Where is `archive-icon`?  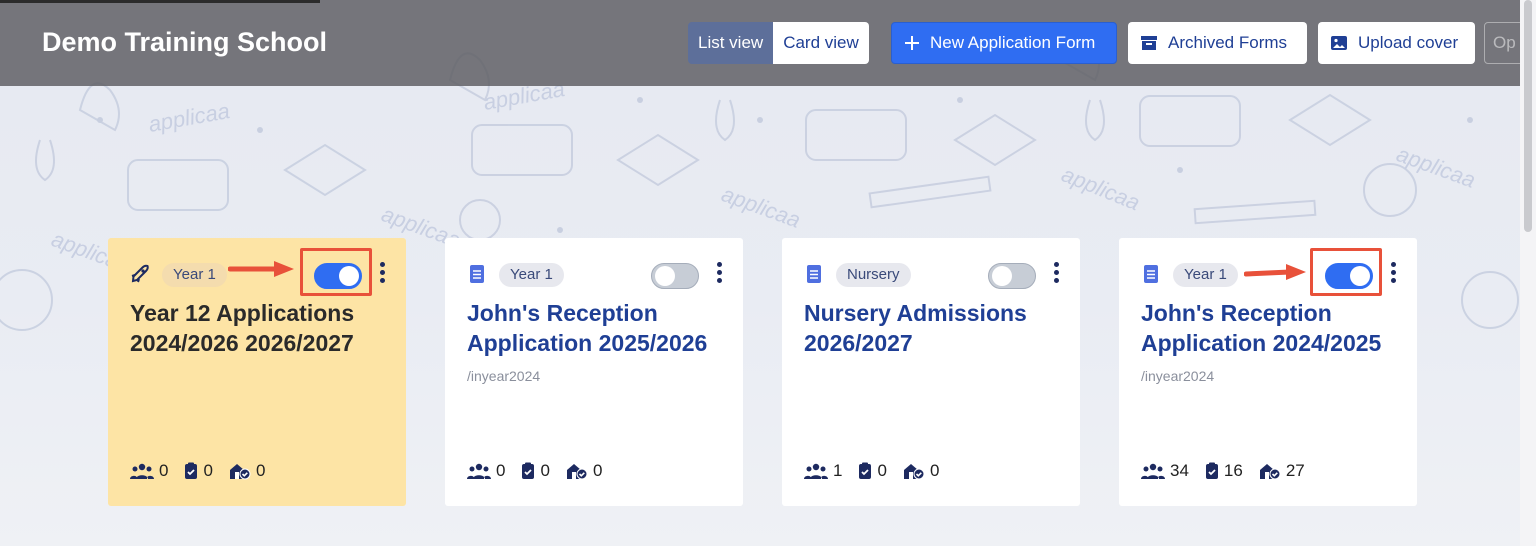
archive-icon is located at coordinates (1149, 43).